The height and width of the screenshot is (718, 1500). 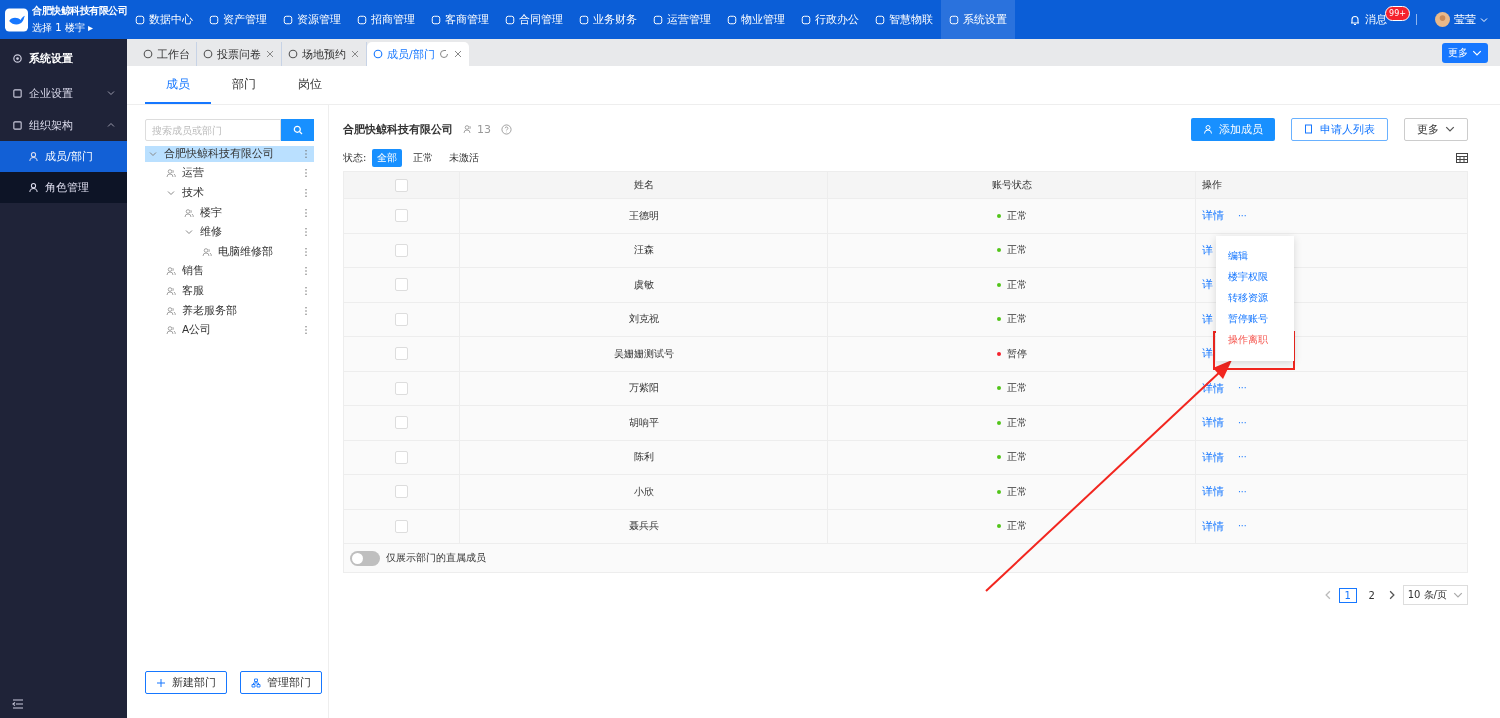 I want to click on page-tab: 投票问卷, so click(x=239, y=54).